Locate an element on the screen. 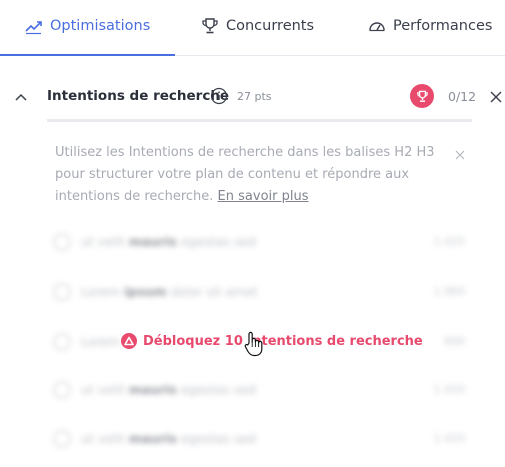  dismiss-info-icon is located at coordinates (460, 152).